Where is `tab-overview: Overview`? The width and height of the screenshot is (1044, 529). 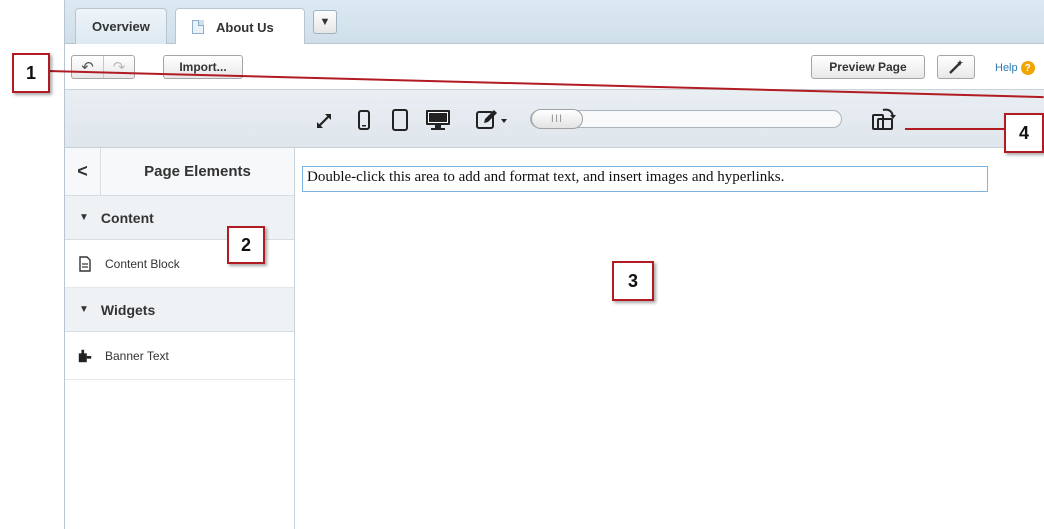 tab-overview: Overview is located at coordinates (121, 26).